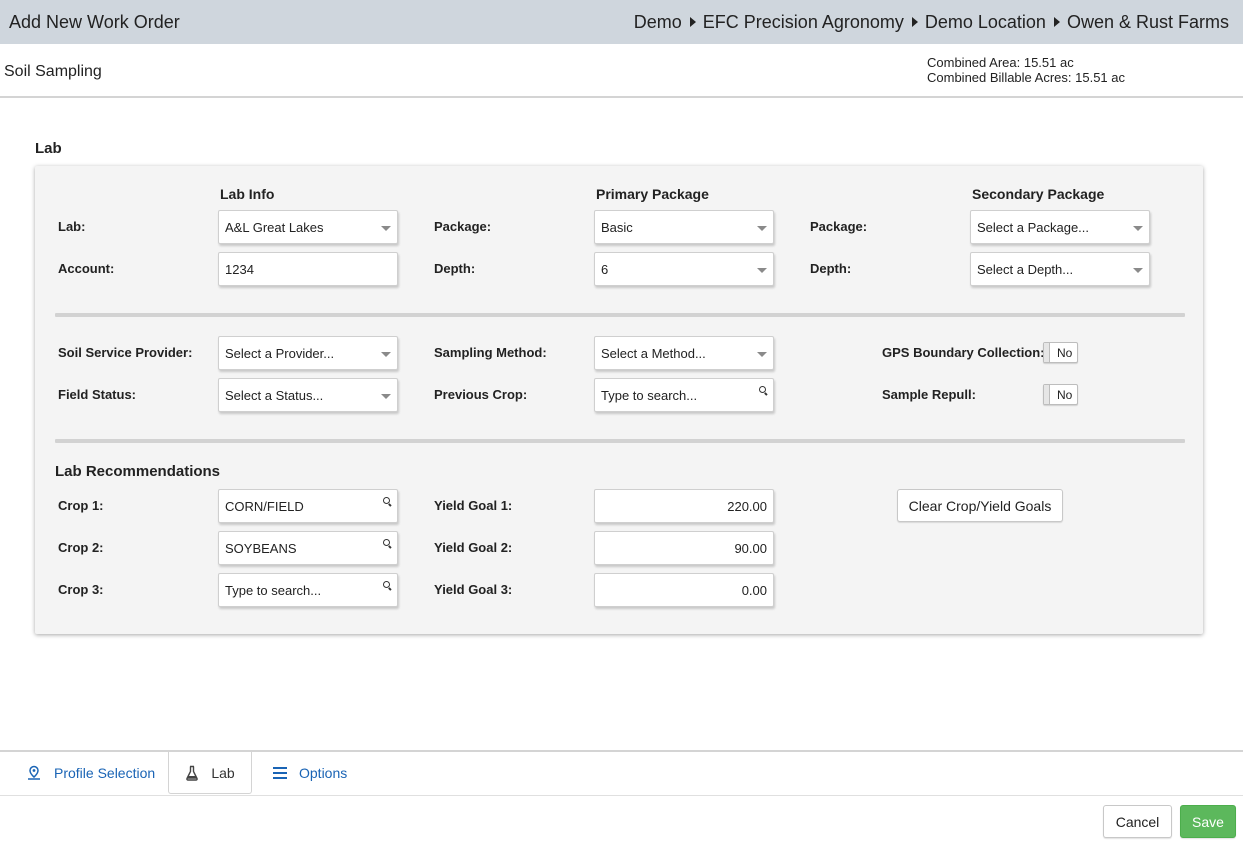  I want to click on tab-lab: Lab, so click(210, 773).